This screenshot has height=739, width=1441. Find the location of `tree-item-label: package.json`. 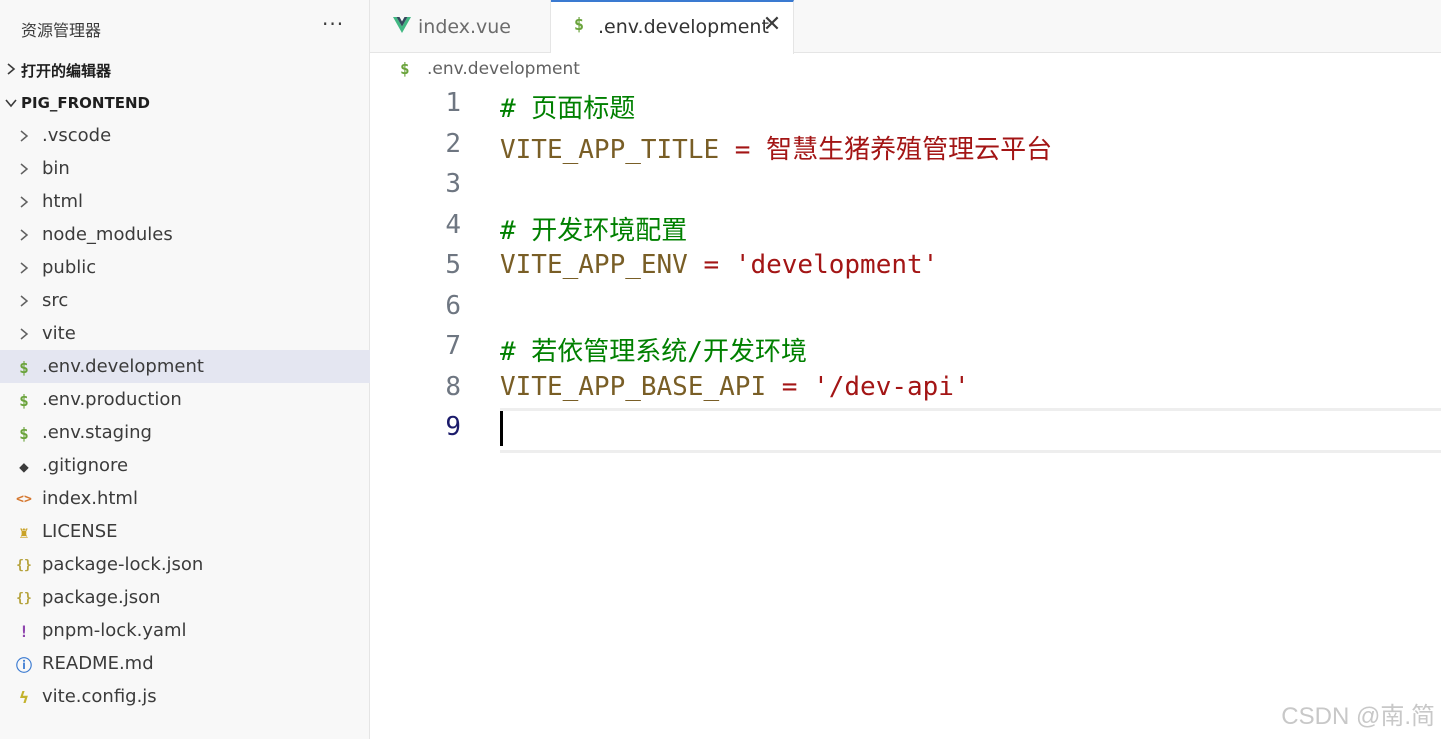

tree-item-label: package.json is located at coordinates (101, 597).